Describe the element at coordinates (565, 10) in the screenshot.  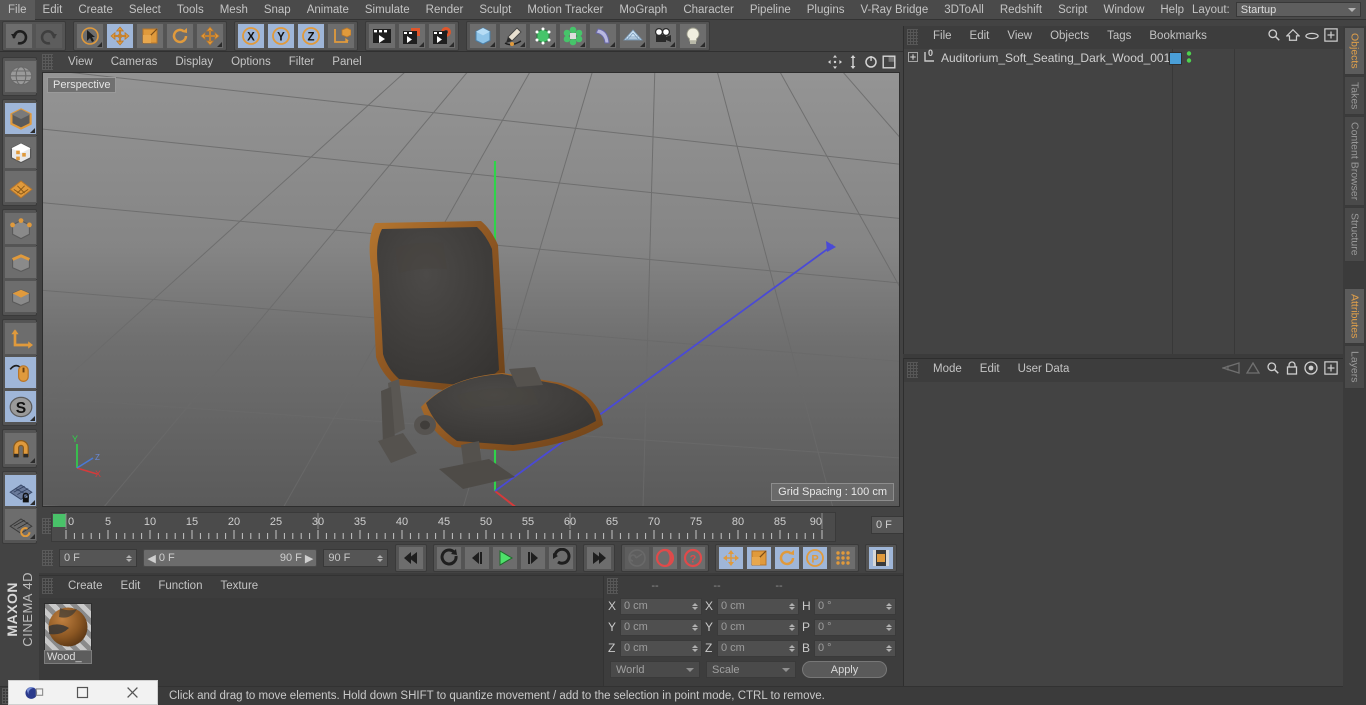
I see `menu-item-motion-tracker: Motion Tracker` at that location.